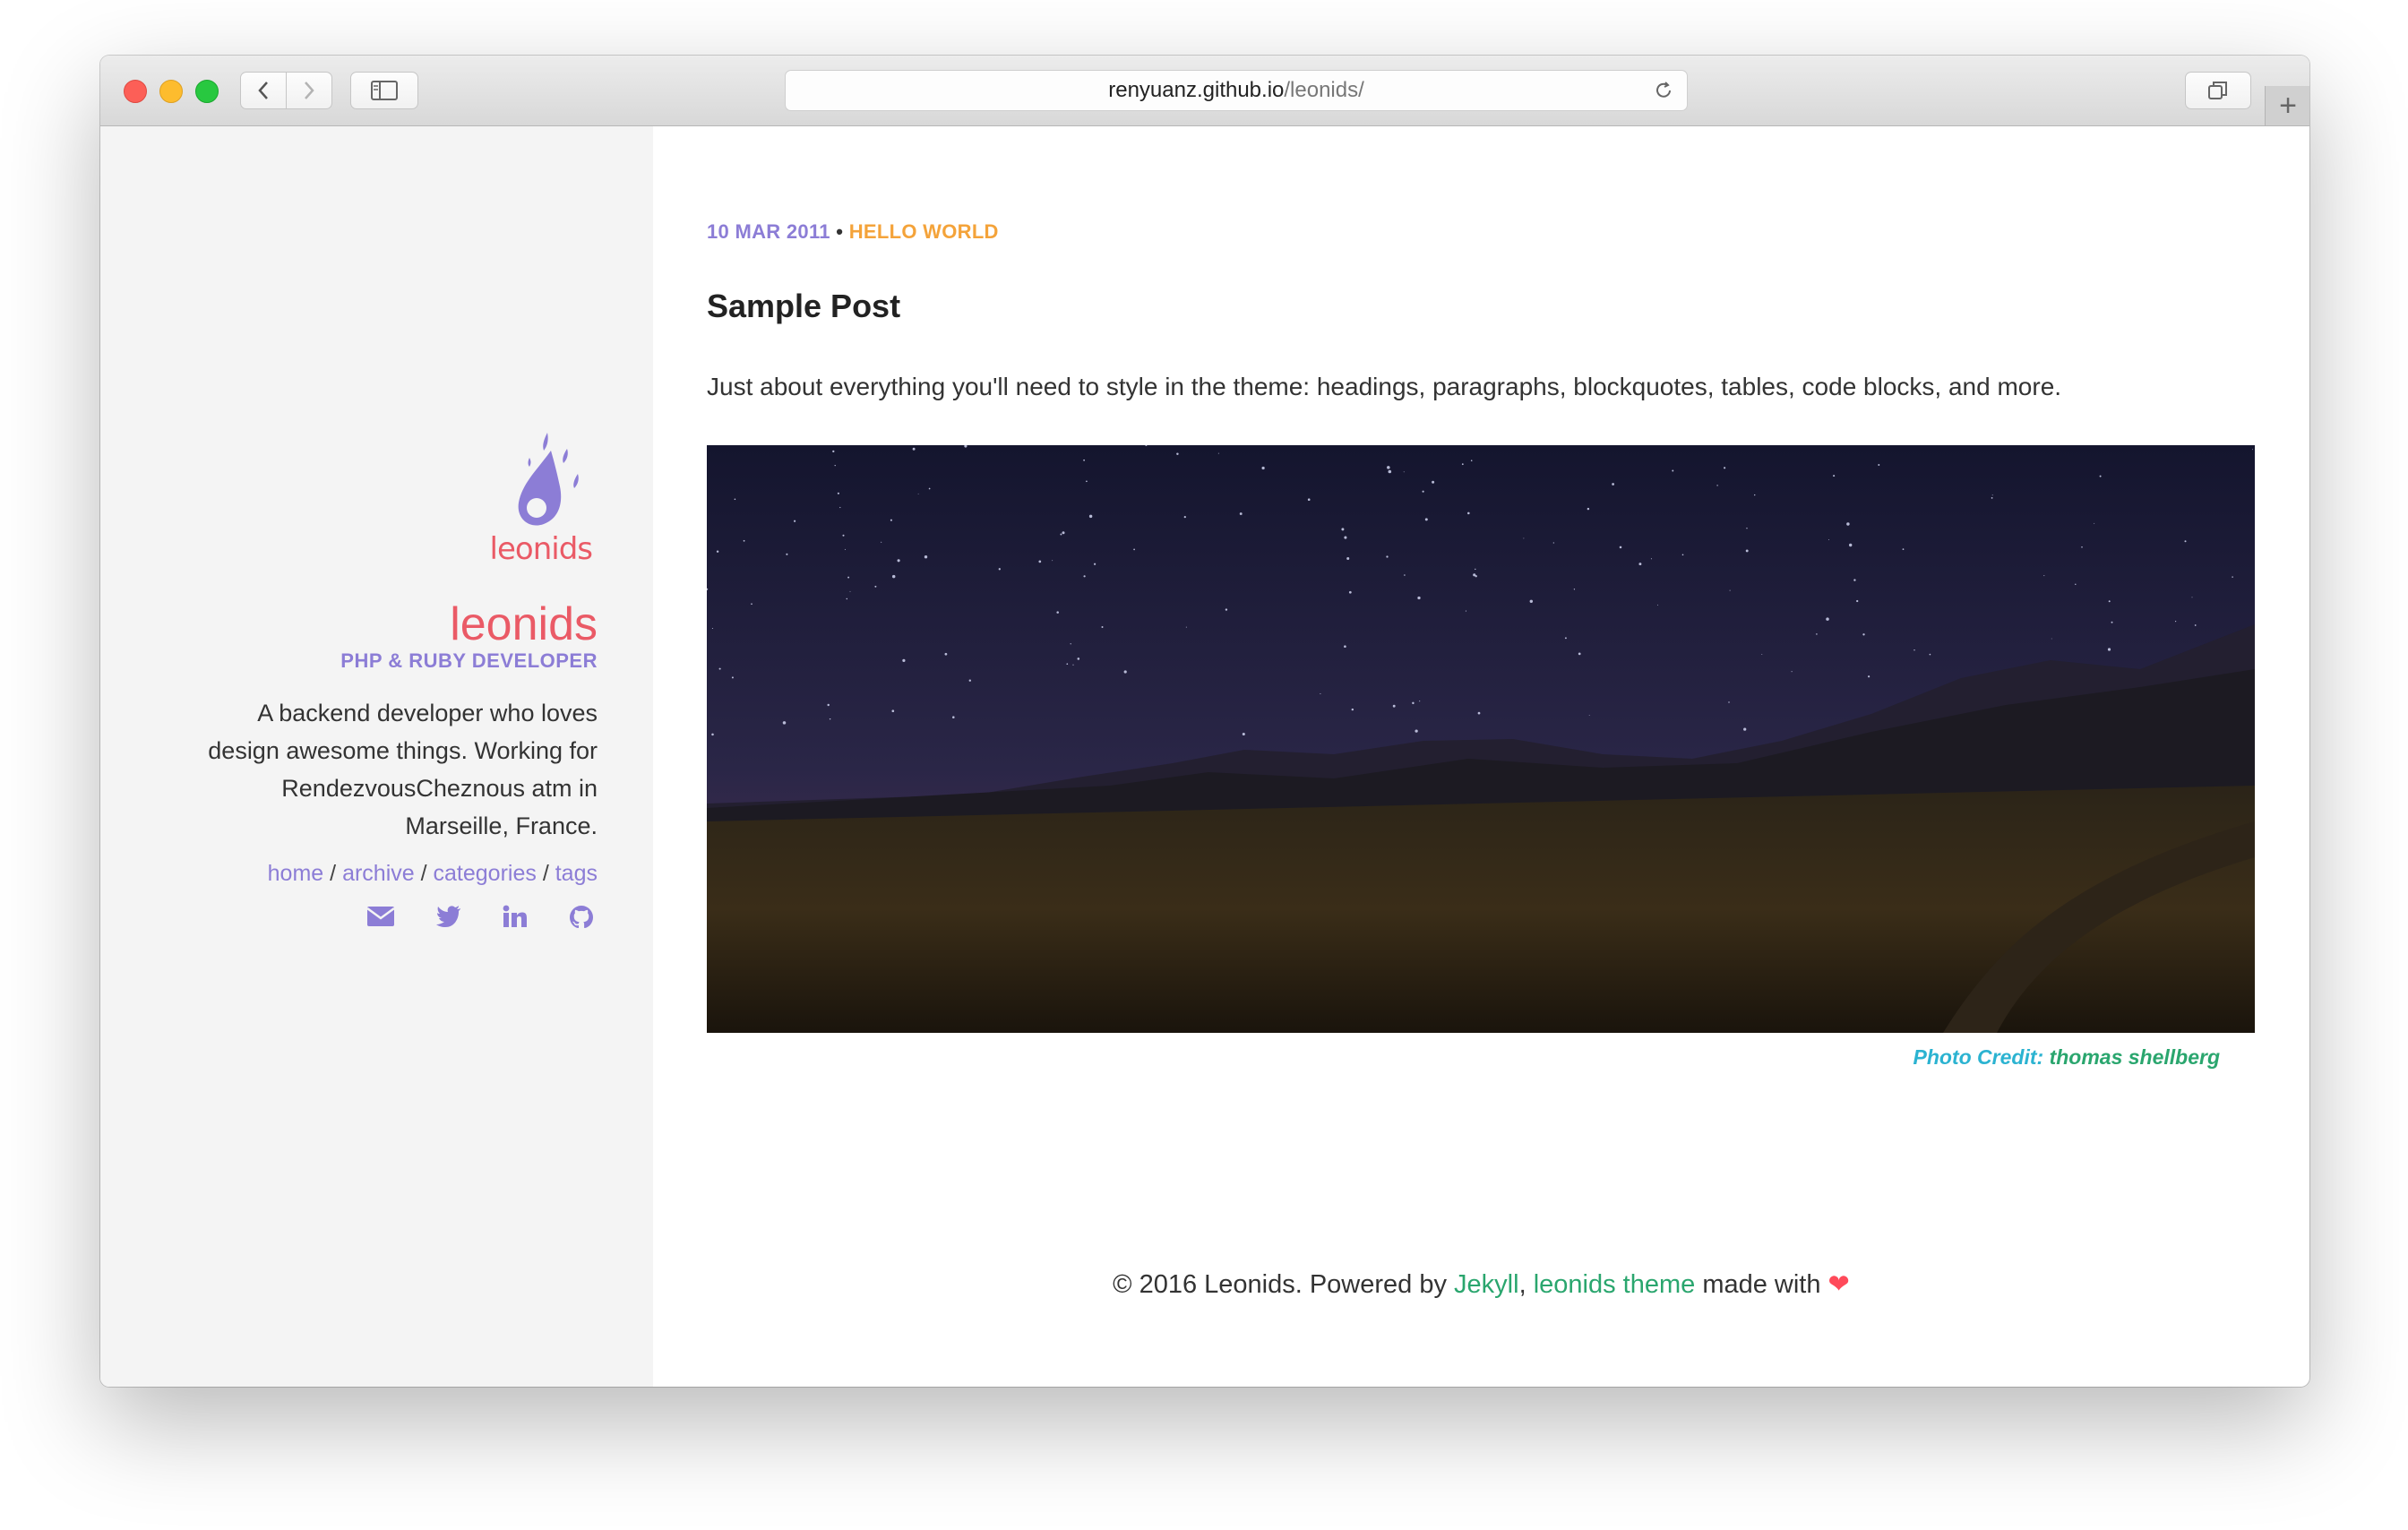  I want to click on post-meta: 10 MAR 2011 • HELLO WORLD, so click(853, 232).